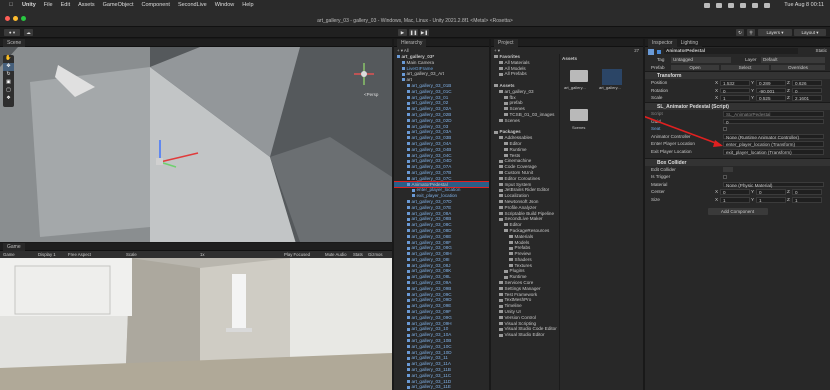  I want to click on rect-tool-icon: ▢, so click(8, 91).